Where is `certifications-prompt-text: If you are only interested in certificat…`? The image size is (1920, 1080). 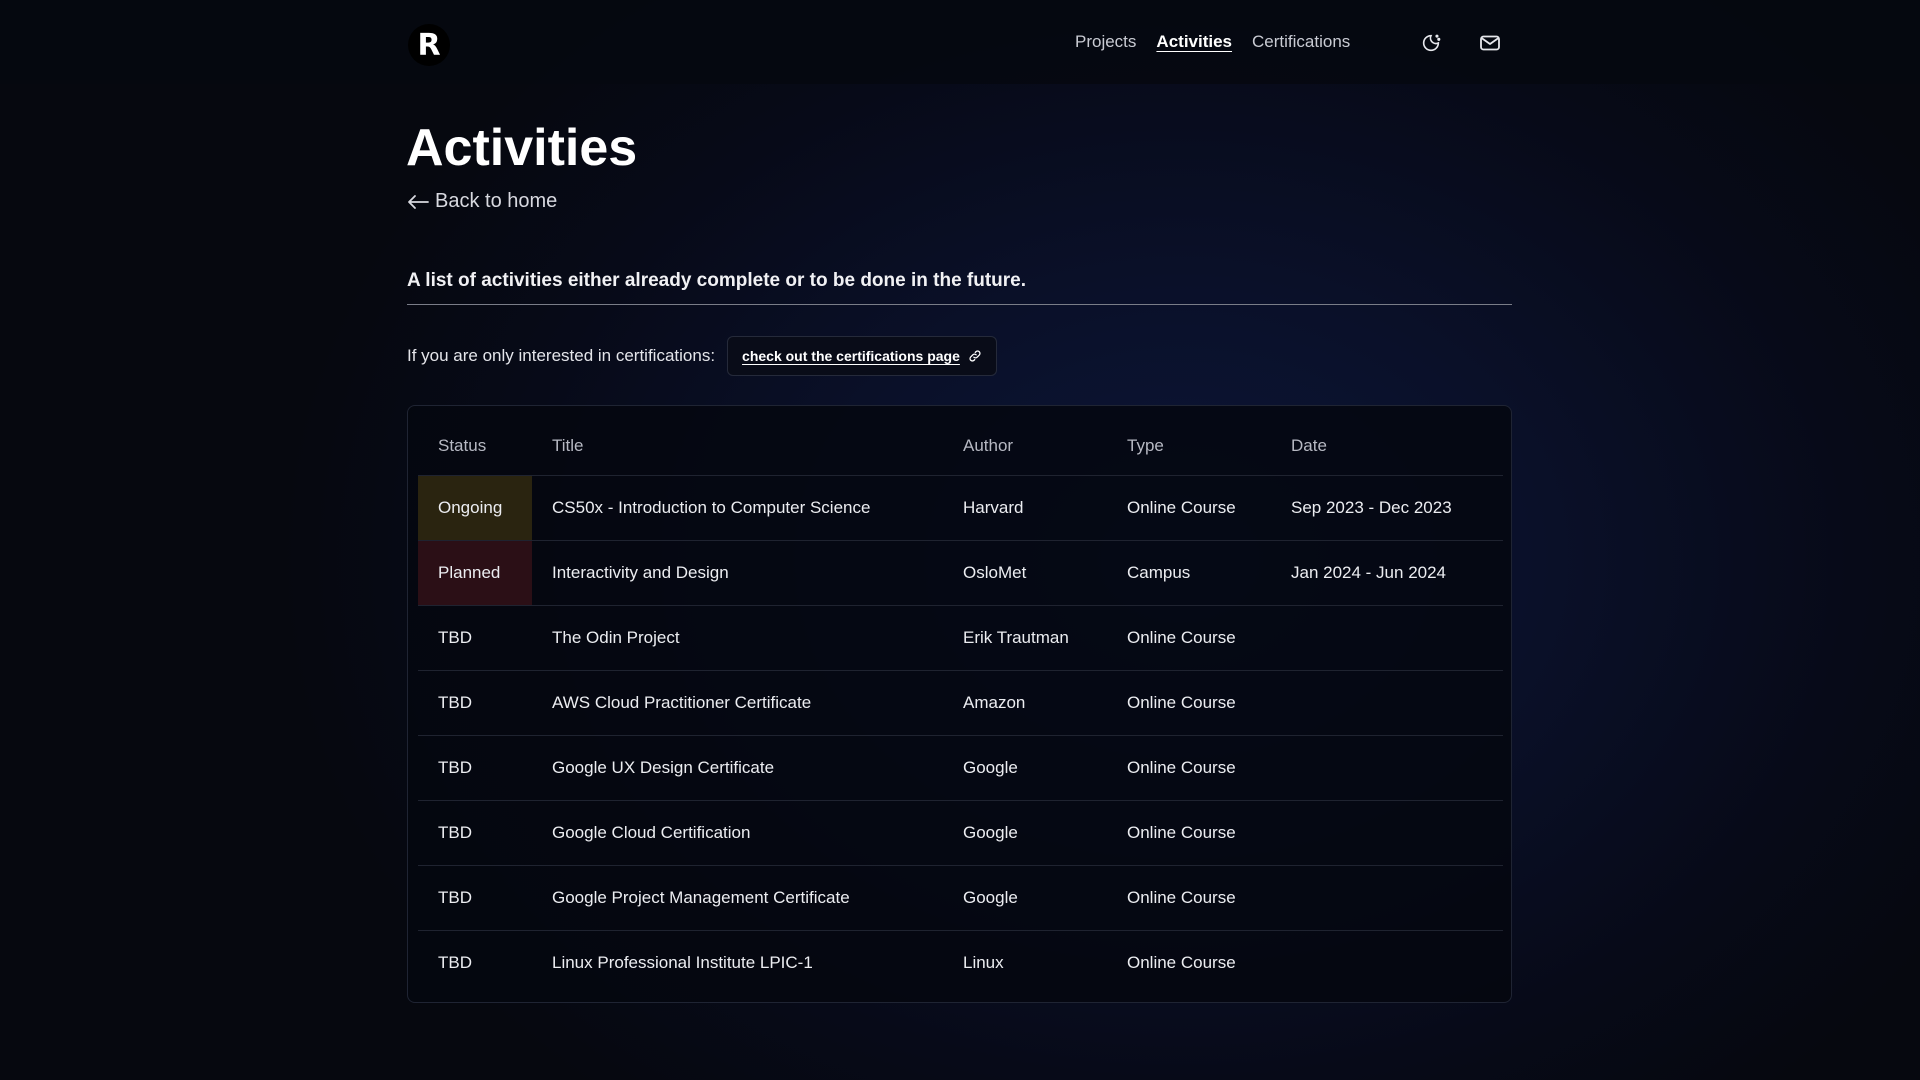
certifications-prompt-text: If you are only interested in certificat… is located at coordinates (561, 355).